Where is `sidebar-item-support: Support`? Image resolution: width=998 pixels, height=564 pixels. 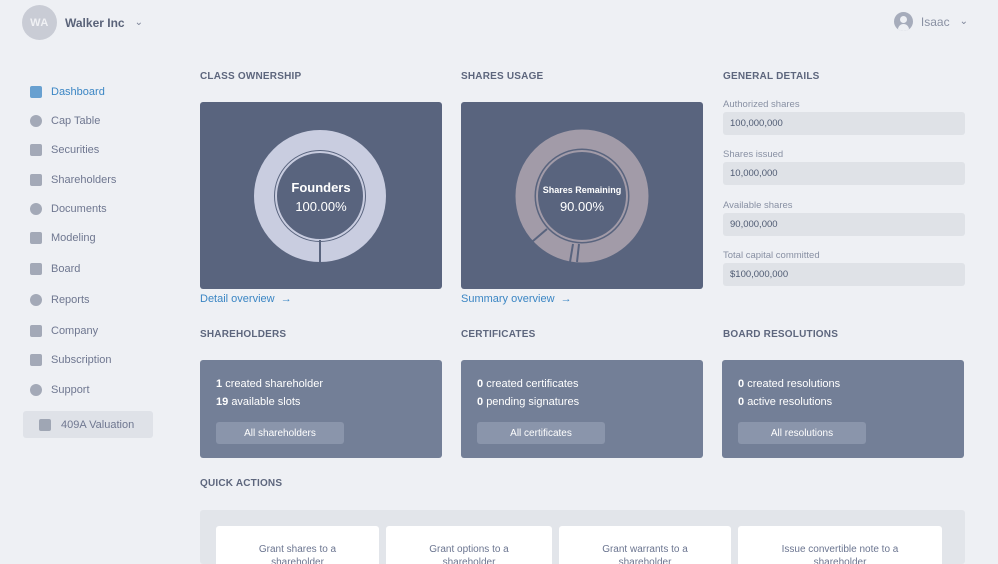
sidebar-item-support: Support is located at coordinates (60, 389).